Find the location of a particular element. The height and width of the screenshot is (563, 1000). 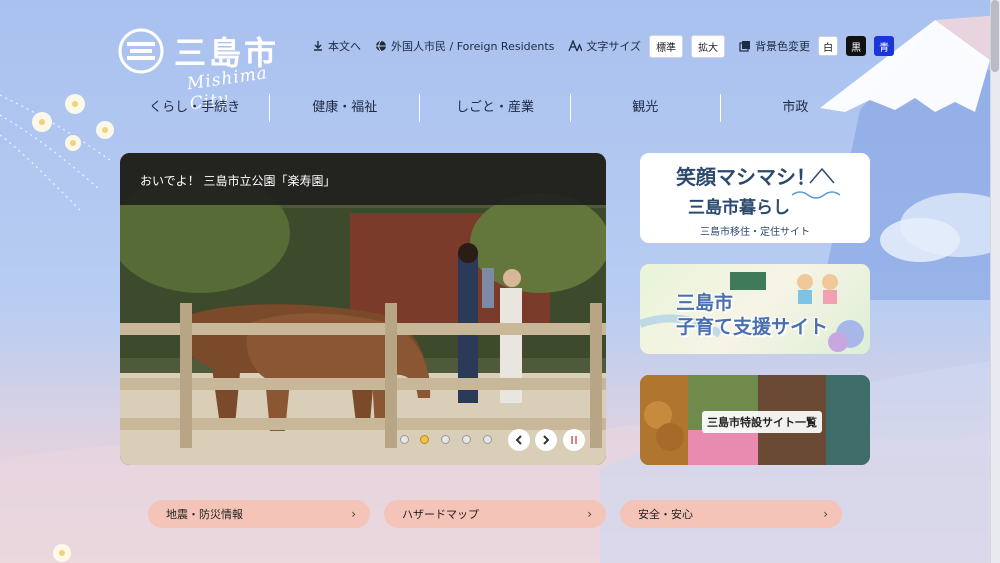

download-arrow-icon is located at coordinates (318, 46).